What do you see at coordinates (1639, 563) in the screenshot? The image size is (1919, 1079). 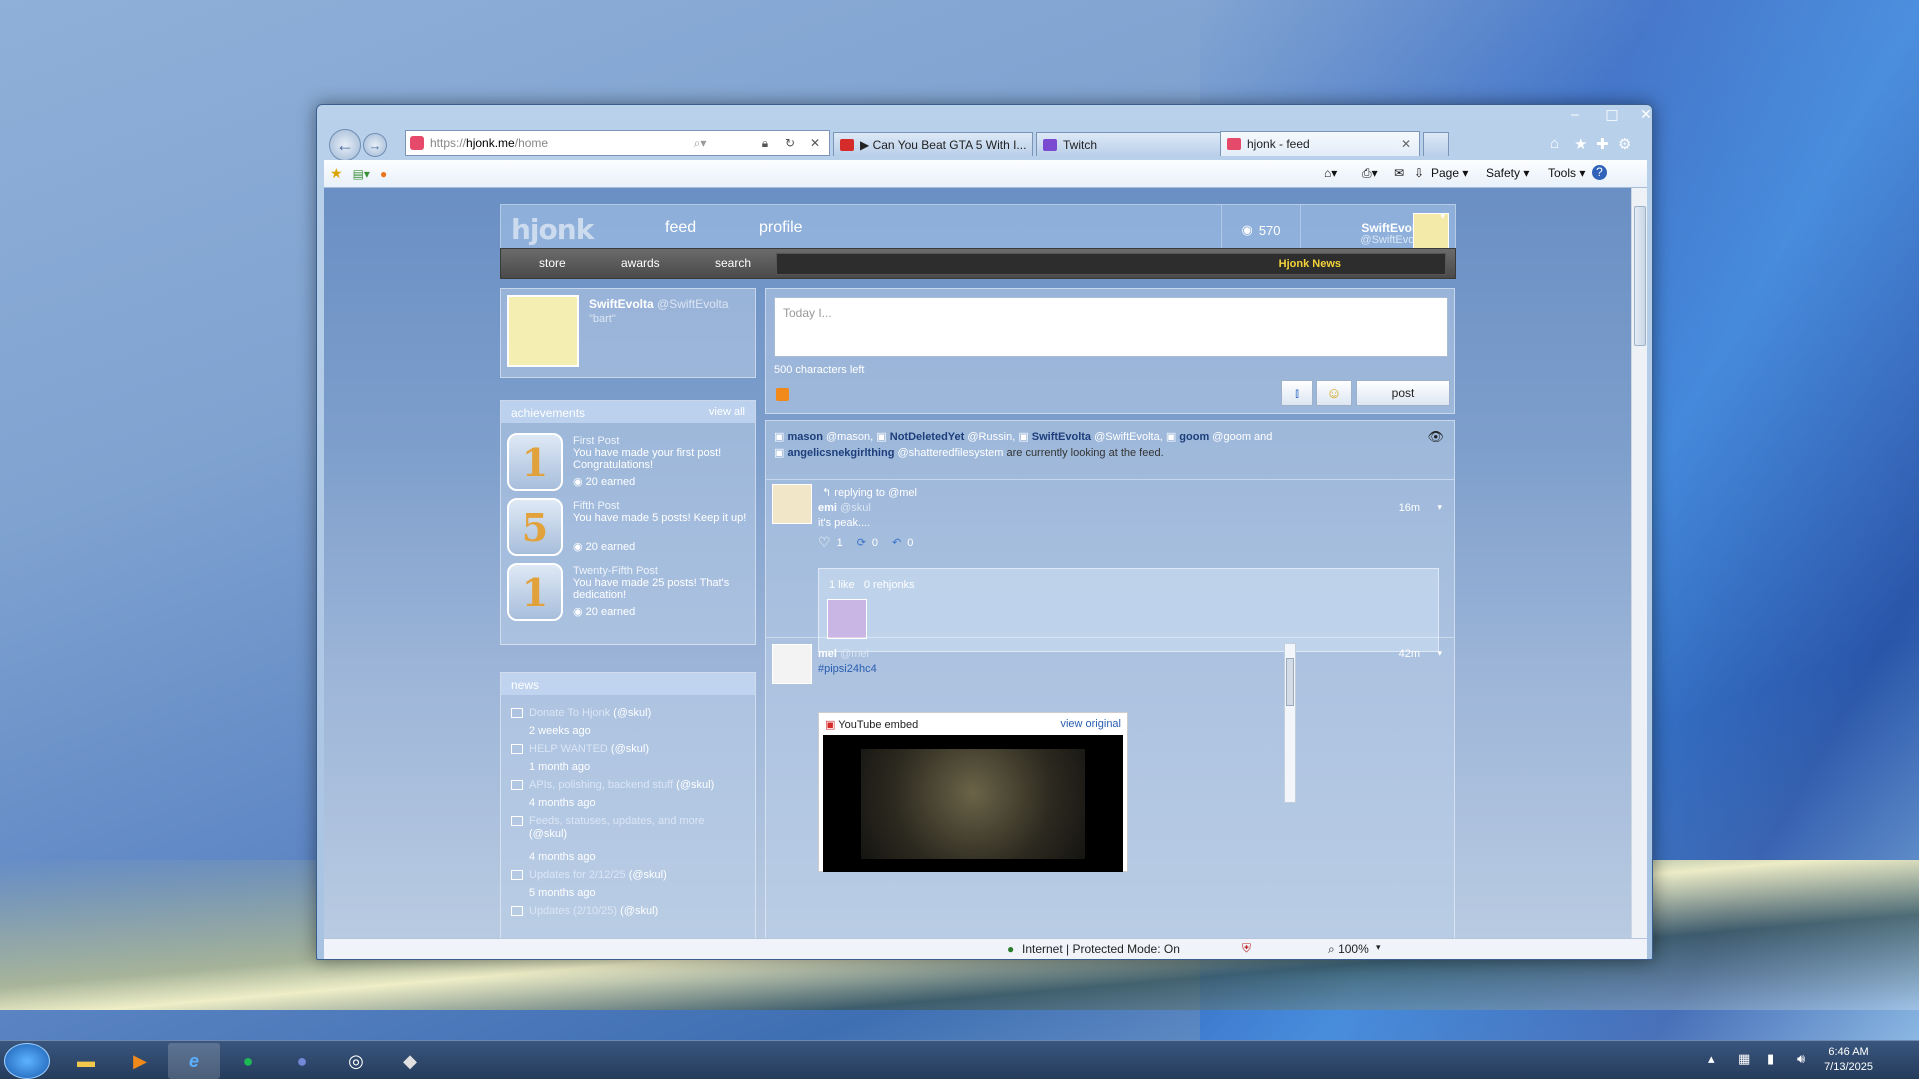 I see `page-scrollbar` at bounding box center [1639, 563].